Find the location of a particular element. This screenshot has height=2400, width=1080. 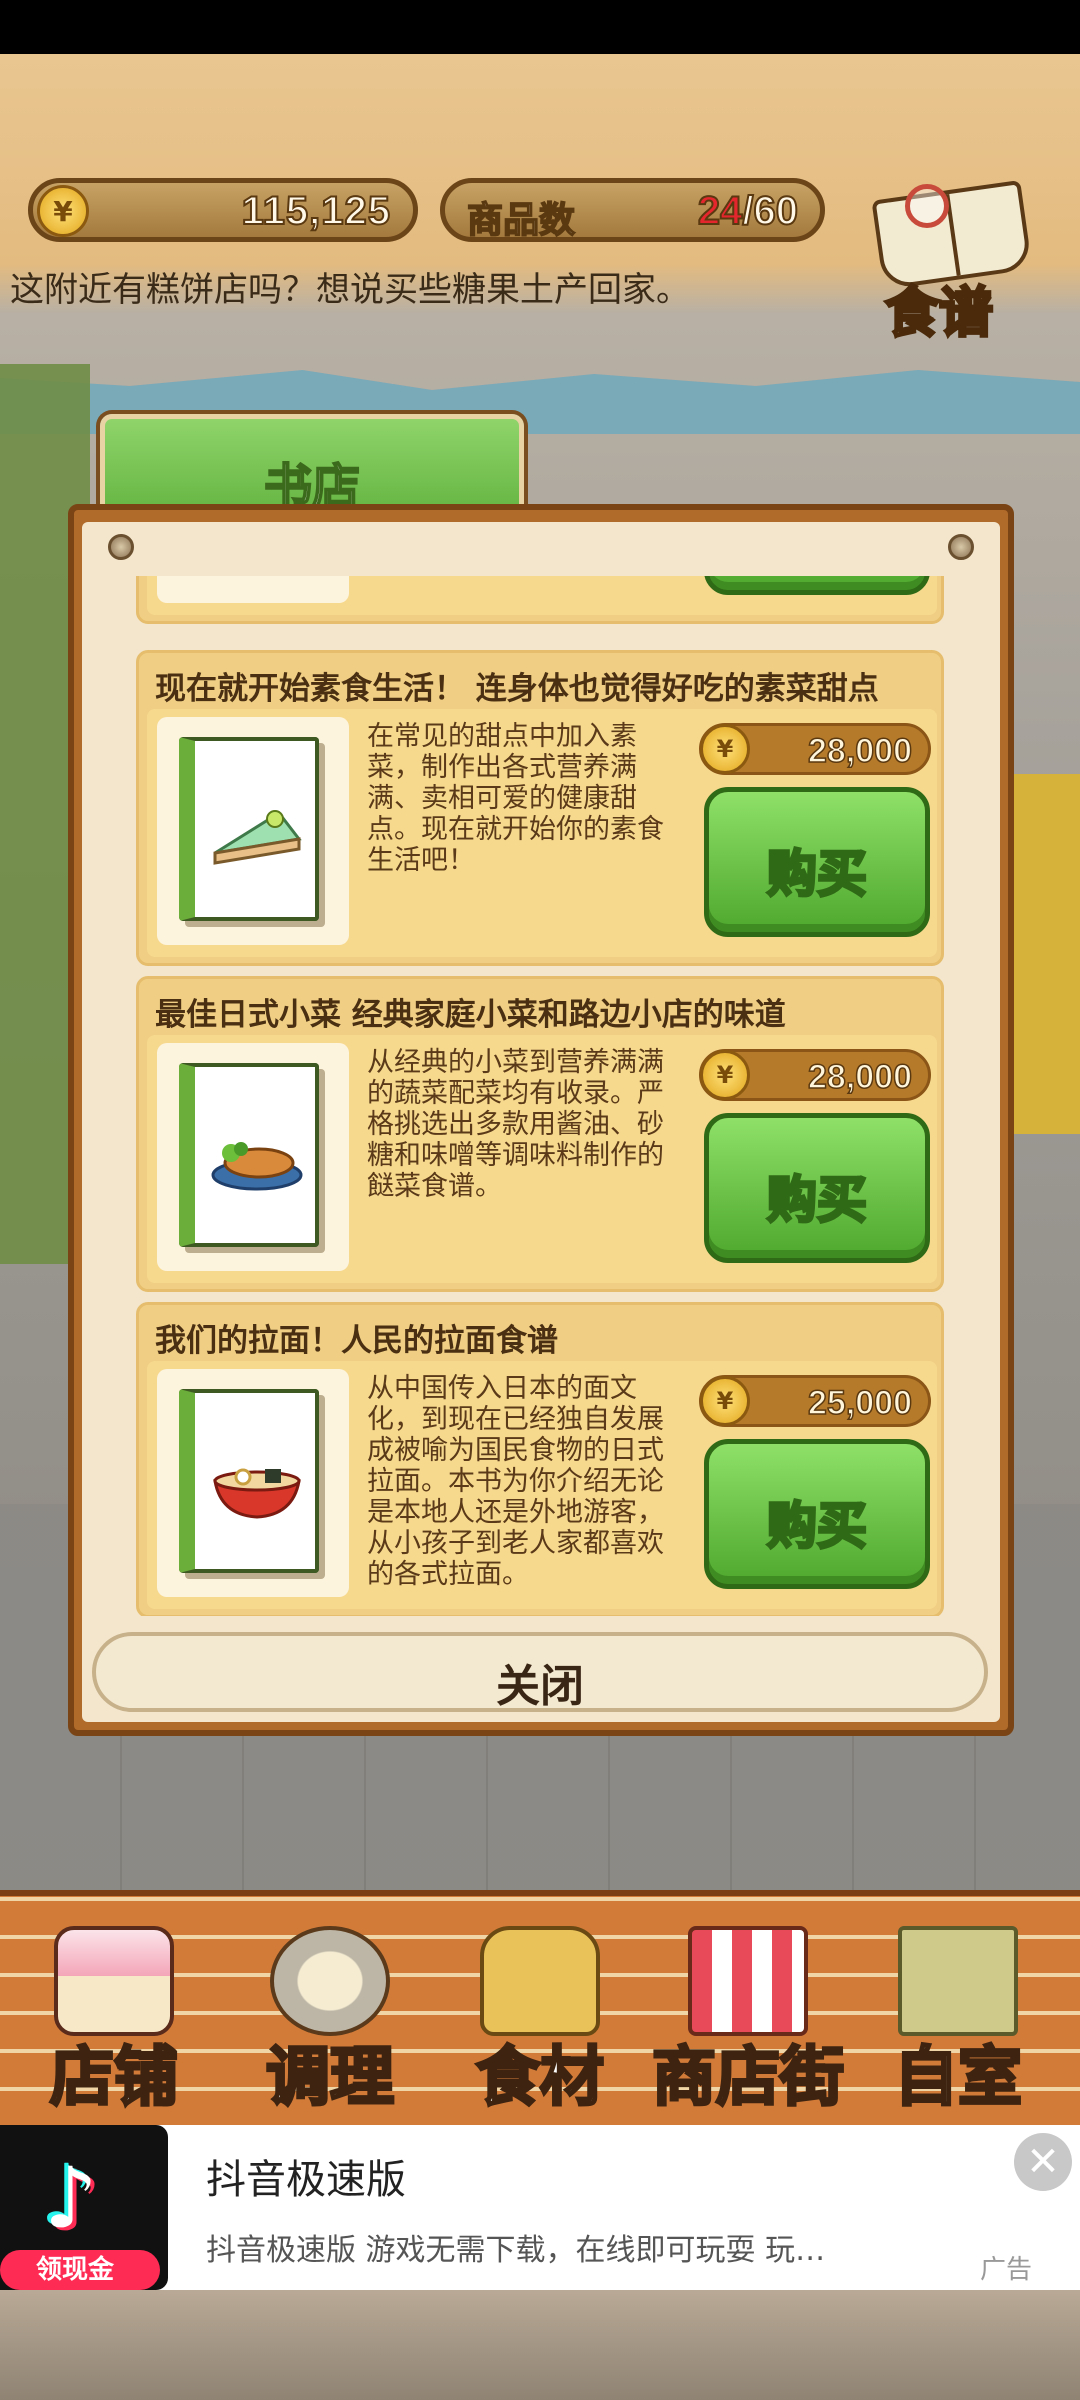

nav-item-cooking: 调理 is located at coordinates (330, 2013).